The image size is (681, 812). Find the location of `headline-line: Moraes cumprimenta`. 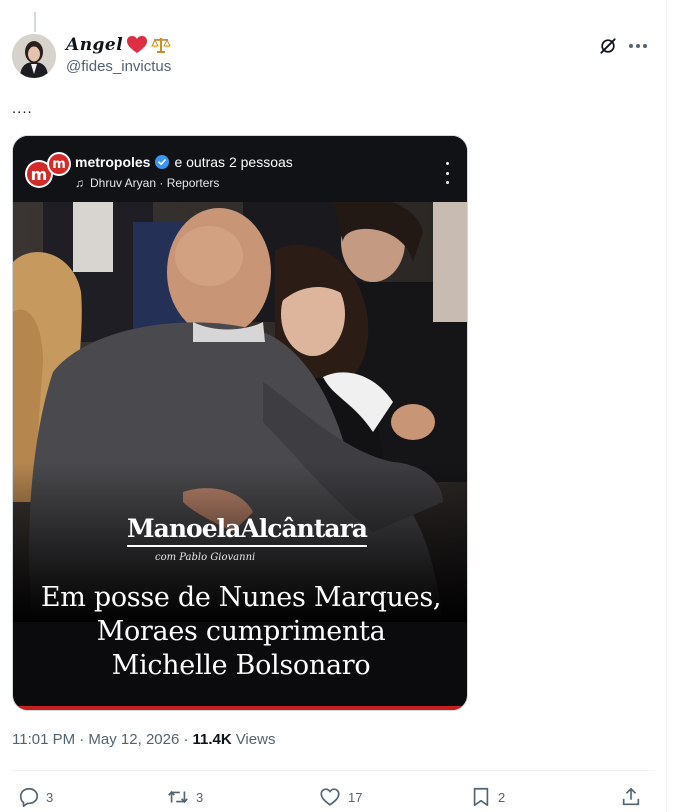

headline-line: Moraes cumprimenta is located at coordinates (241, 631).